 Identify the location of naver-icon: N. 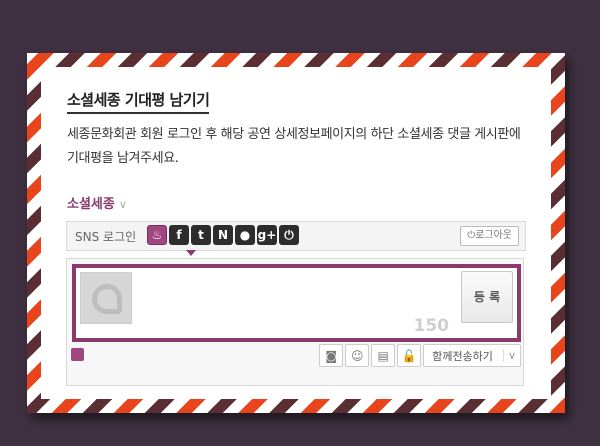
(223, 235).